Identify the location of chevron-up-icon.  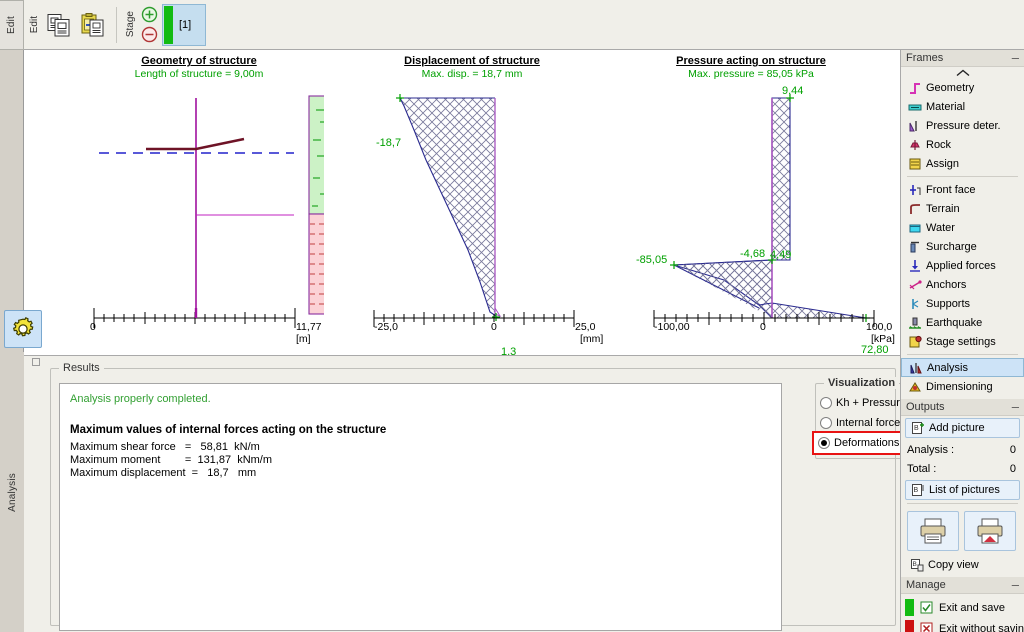
(962, 72).